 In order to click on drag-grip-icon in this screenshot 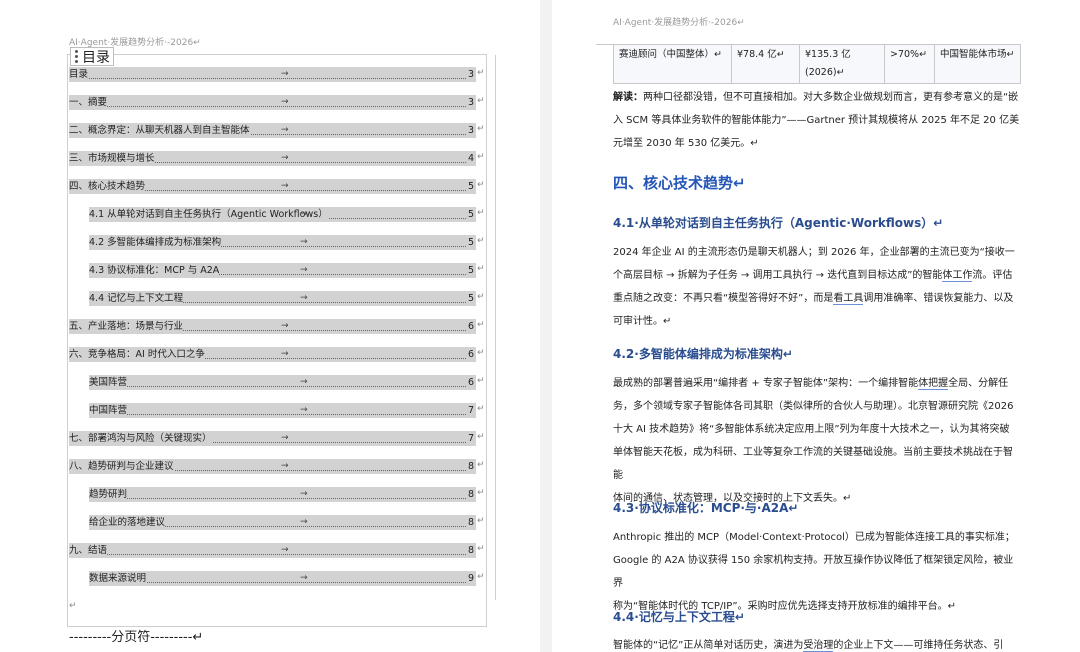, I will do `click(76, 57)`.